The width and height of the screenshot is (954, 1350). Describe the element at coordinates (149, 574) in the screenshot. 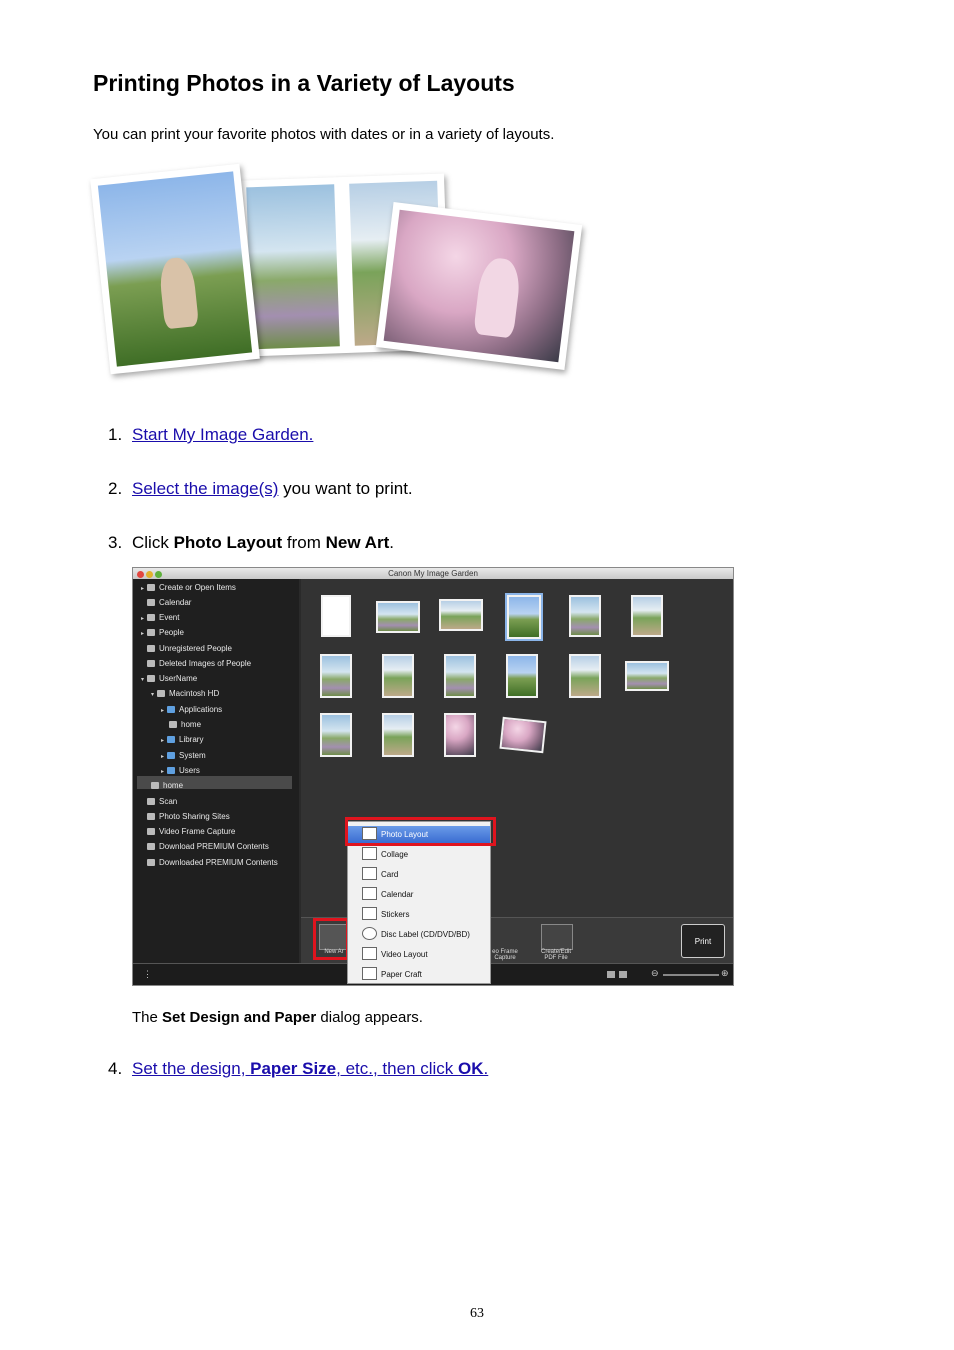

I see `minimize-icon` at that location.